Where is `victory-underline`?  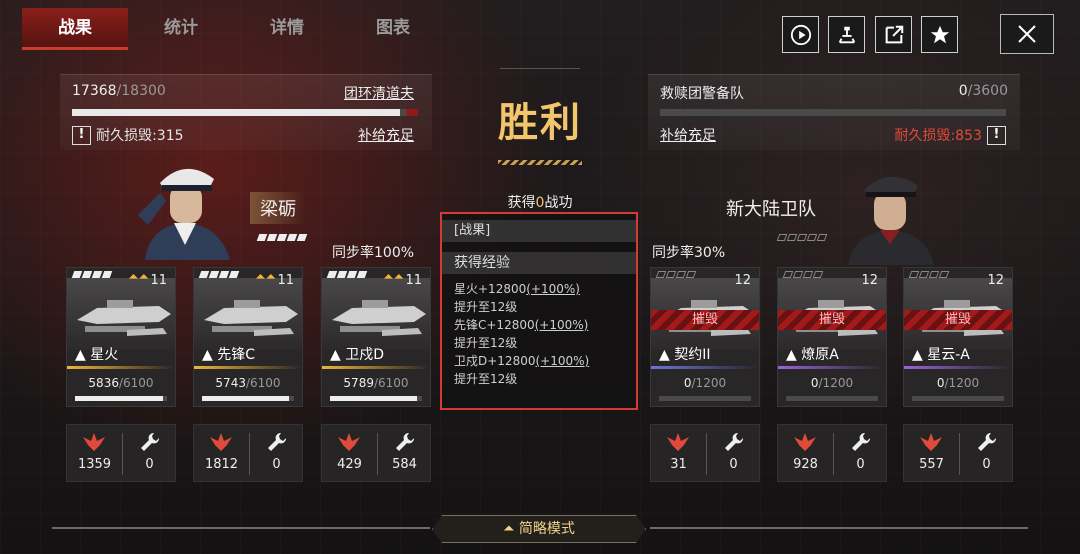 victory-underline is located at coordinates (540, 162).